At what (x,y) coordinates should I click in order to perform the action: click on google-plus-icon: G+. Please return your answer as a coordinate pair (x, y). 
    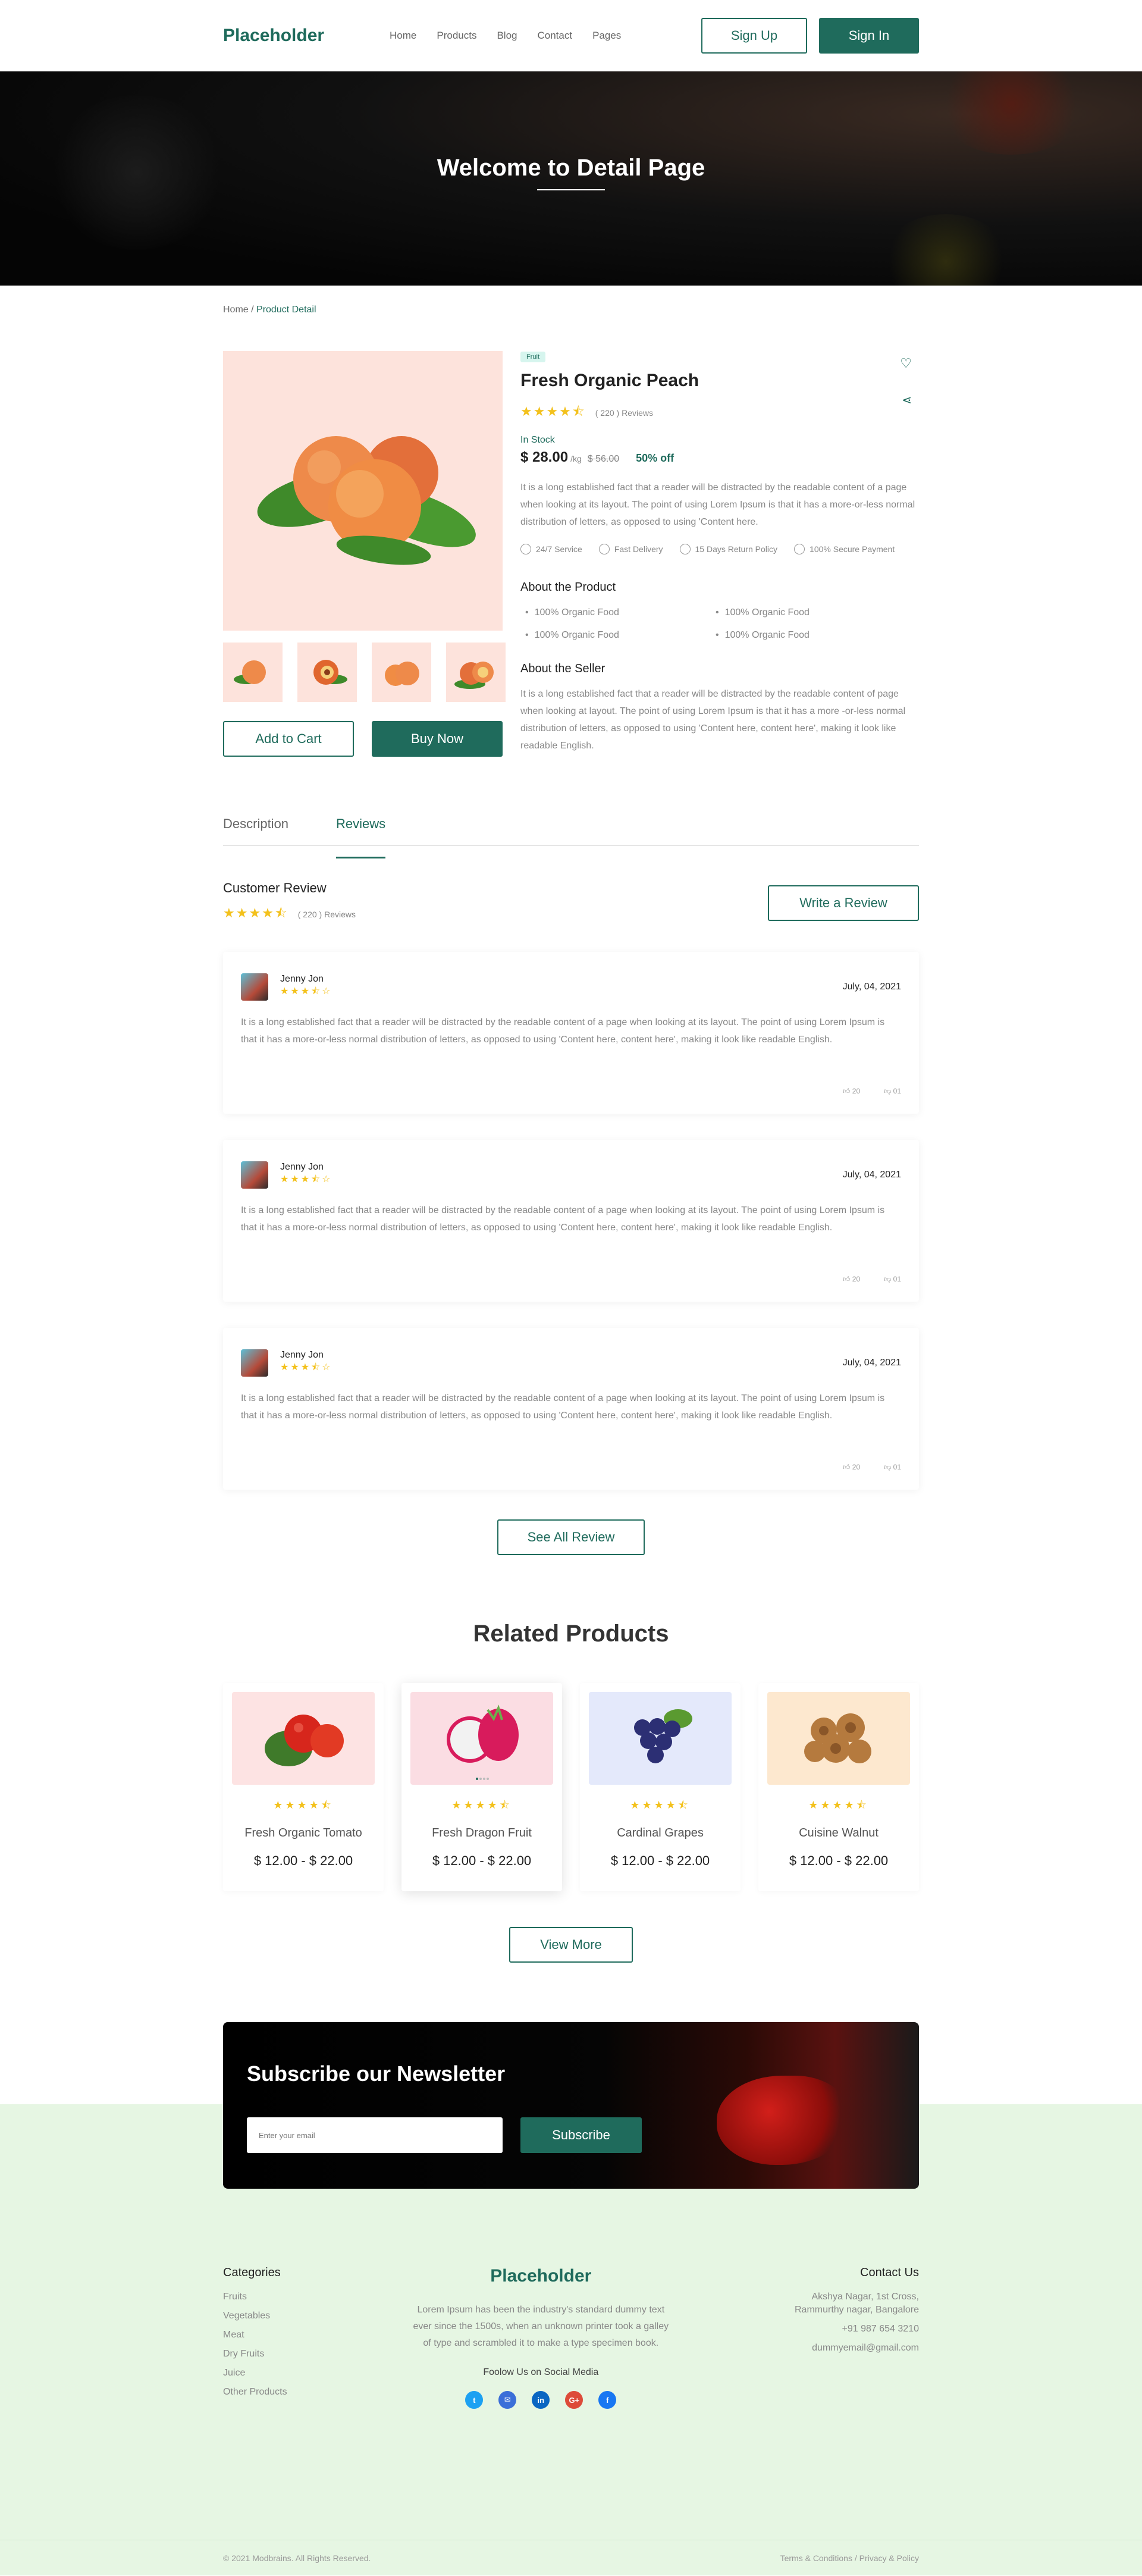
    Looking at the image, I should click on (574, 2400).